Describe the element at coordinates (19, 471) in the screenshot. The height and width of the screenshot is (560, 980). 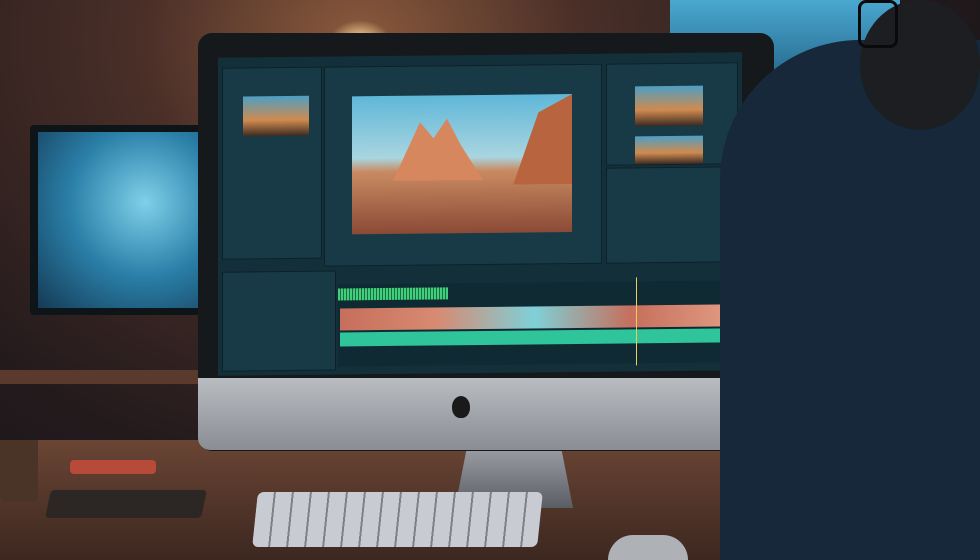
I see `pen-cup` at that location.